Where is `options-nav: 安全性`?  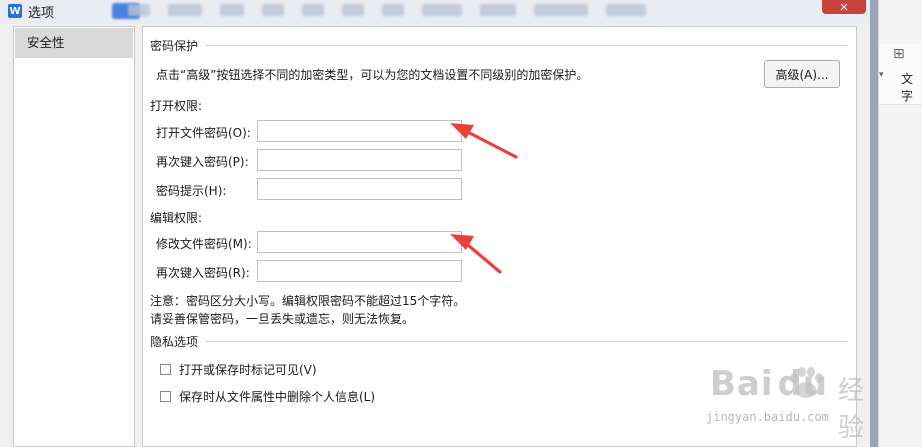 options-nav: 安全性 is located at coordinates (74, 236).